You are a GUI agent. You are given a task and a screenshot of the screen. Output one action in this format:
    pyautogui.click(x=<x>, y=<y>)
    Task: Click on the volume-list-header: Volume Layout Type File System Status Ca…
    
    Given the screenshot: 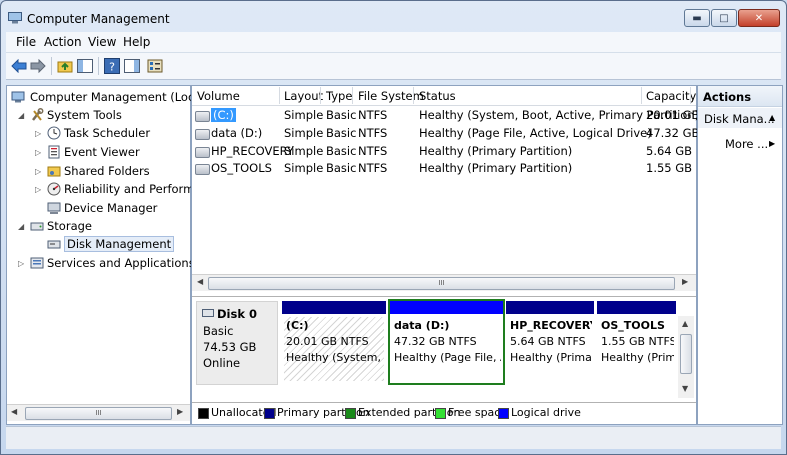 What is the action you would take?
    pyautogui.click(x=444, y=96)
    